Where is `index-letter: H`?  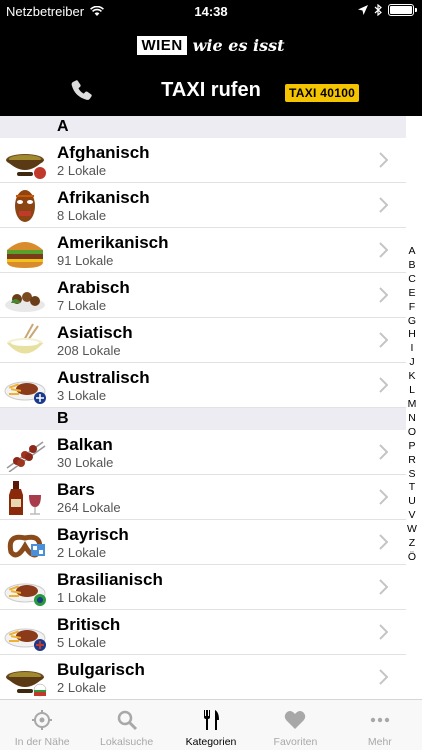
index-letter: H is located at coordinates (412, 335).